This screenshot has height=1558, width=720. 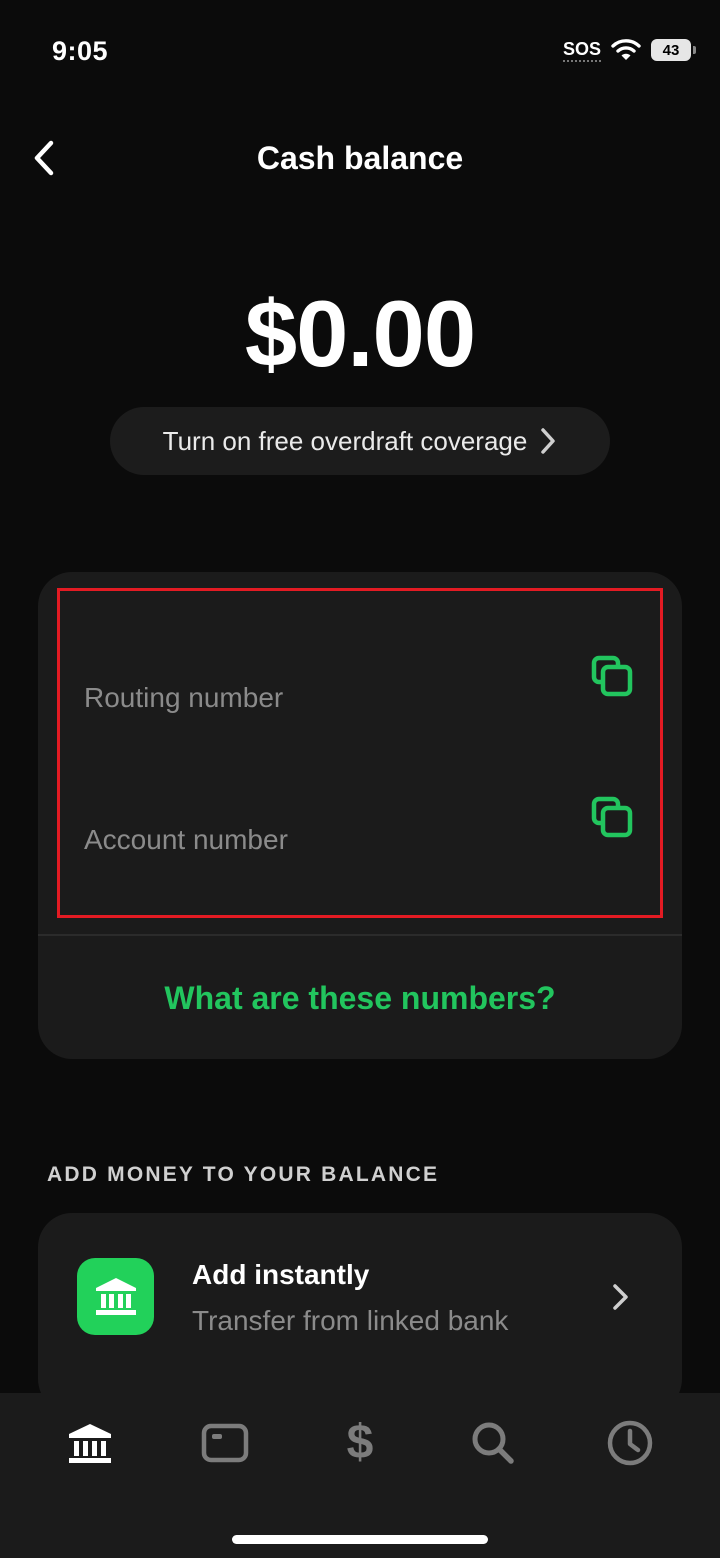 What do you see at coordinates (281, 1274) in the screenshot?
I see `add-instantly-title: Add instantly` at bounding box center [281, 1274].